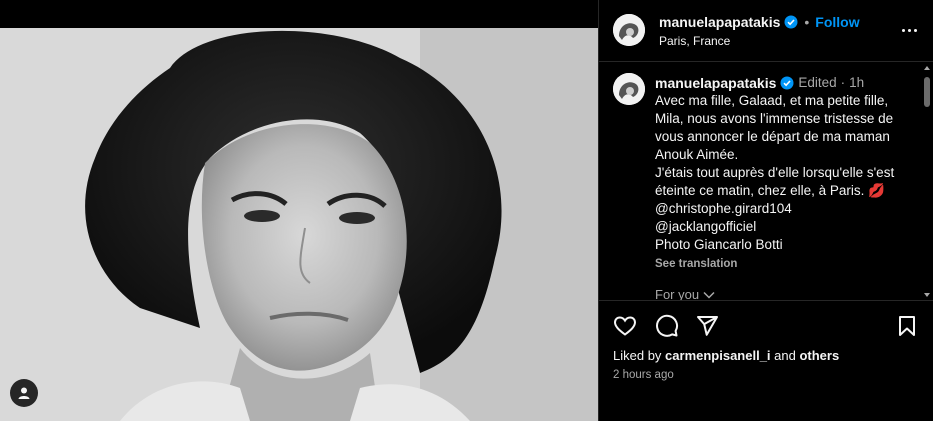 Image resolution: width=933 pixels, height=421 pixels. What do you see at coordinates (837, 22) in the screenshot?
I see `follow-button: Follow` at bounding box center [837, 22].